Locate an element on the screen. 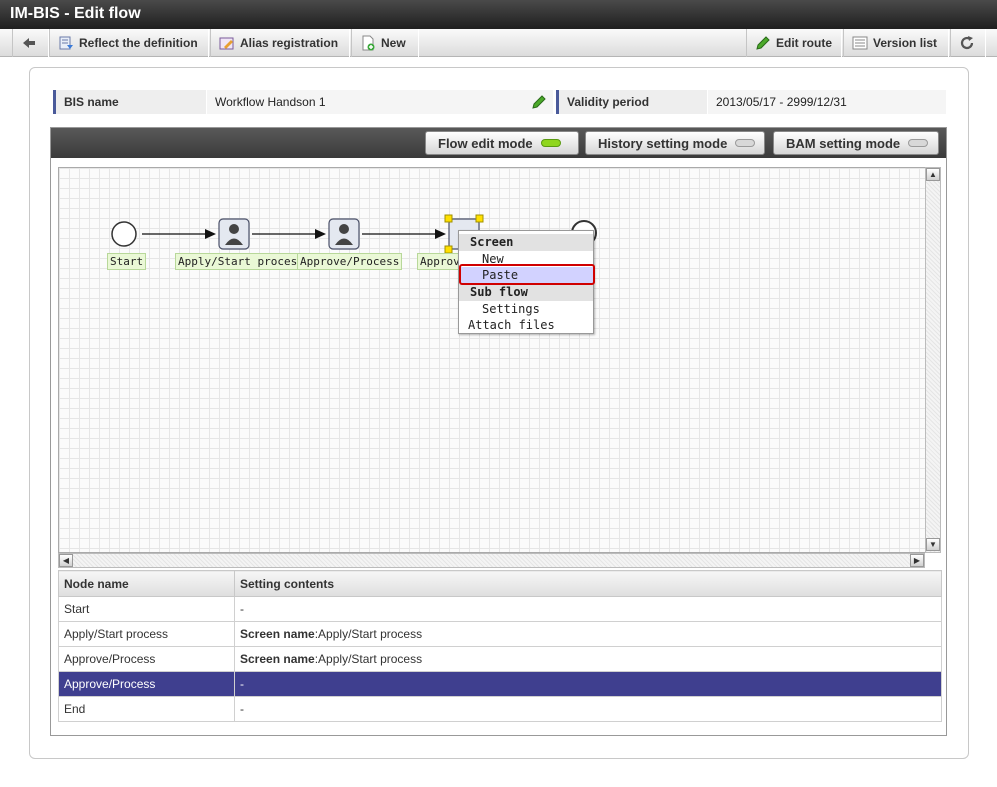 This screenshot has height=787, width=997. scroll-left-button: ◀ is located at coordinates (66, 560).